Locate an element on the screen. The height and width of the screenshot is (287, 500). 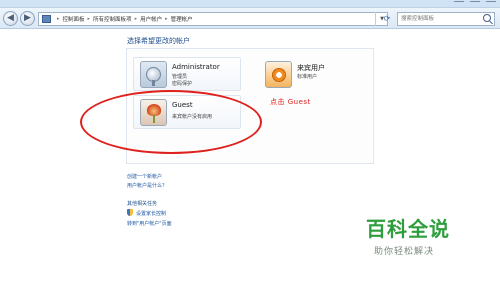
search-icon is located at coordinates (487, 18).